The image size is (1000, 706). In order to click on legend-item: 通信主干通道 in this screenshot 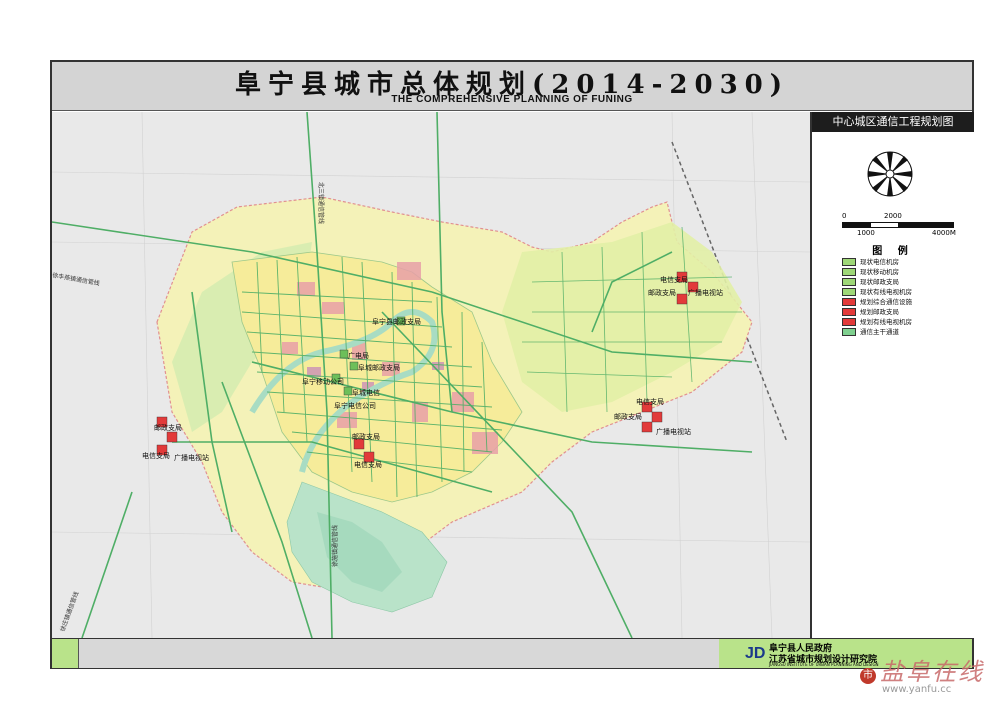, I will do `click(870, 332)`.